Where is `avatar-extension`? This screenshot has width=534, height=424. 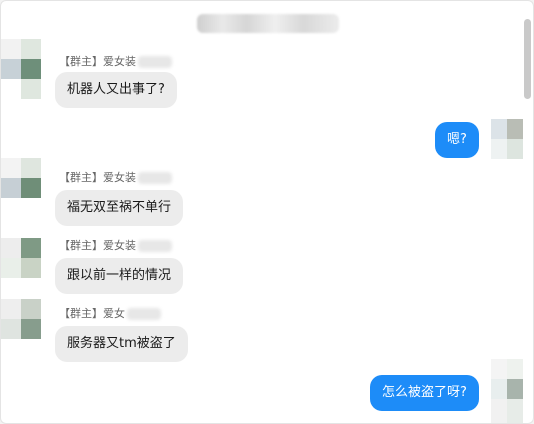 avatar-extension is located at coordinates (21, 89).